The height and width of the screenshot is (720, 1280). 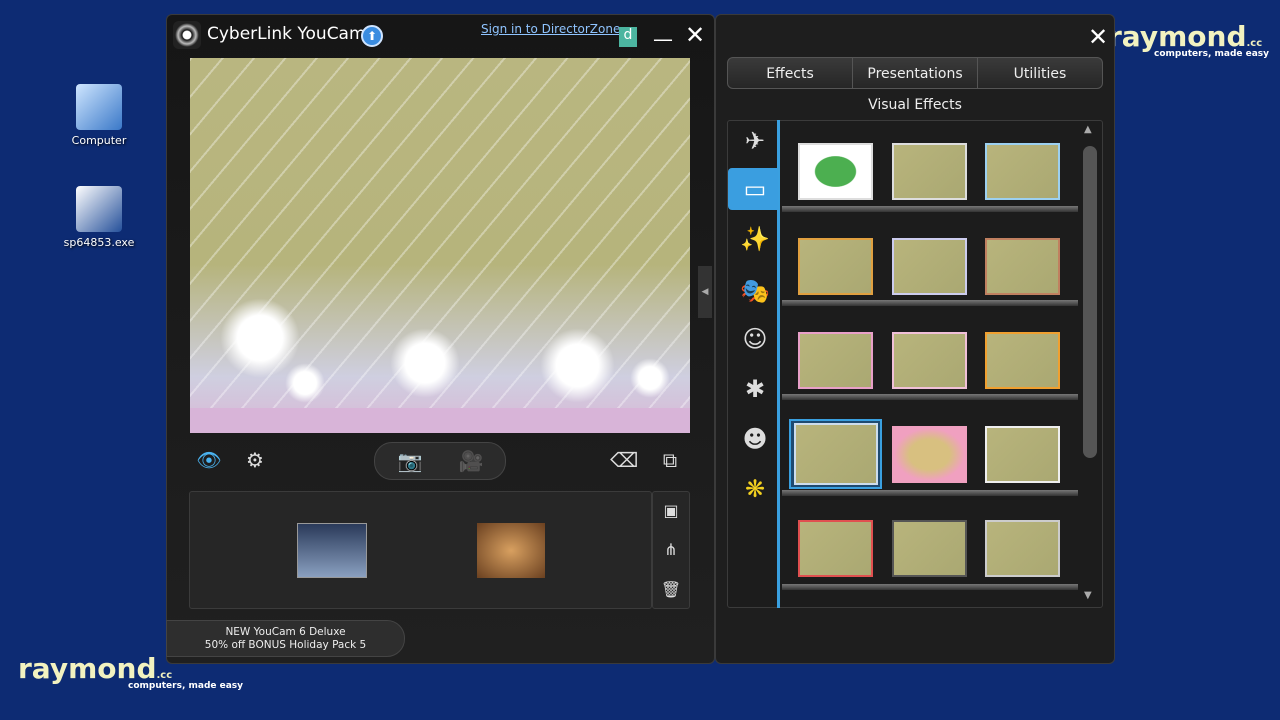 I want to click on installer-icon, so click(x=99, y=209).